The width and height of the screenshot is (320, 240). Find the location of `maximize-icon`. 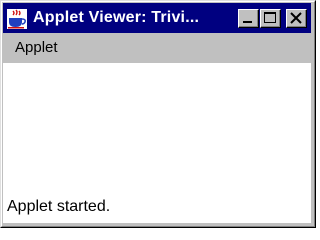

maximize-icon is located at coordinates (270, 17).